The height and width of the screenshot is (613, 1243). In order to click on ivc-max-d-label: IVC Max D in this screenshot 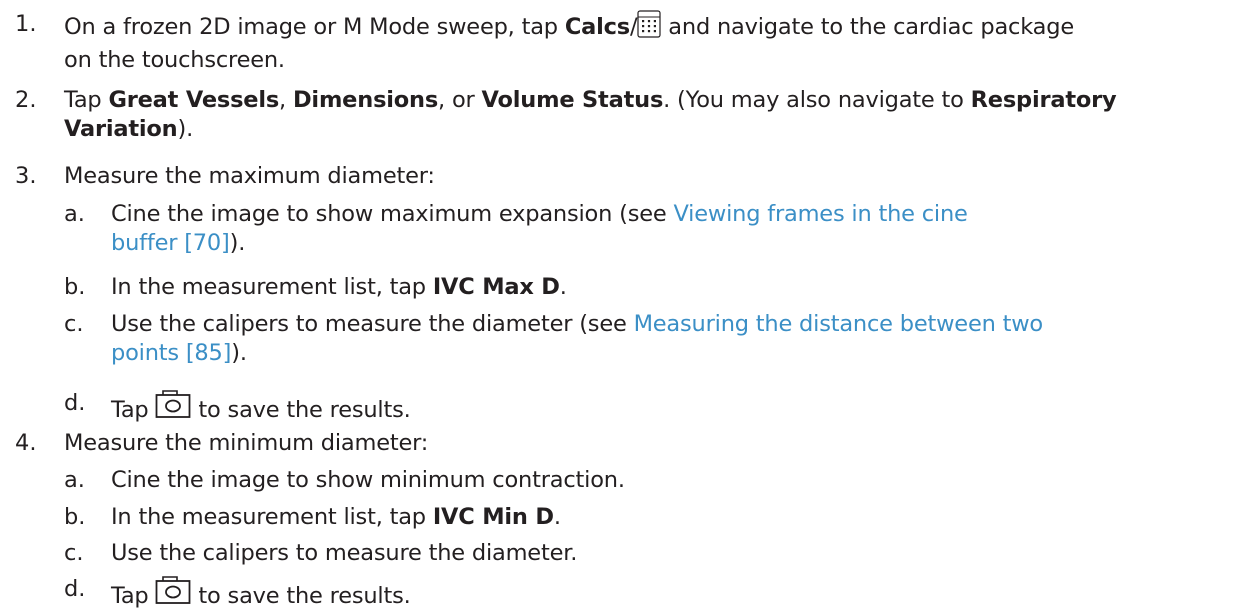, I will do `click(496, 287)`.